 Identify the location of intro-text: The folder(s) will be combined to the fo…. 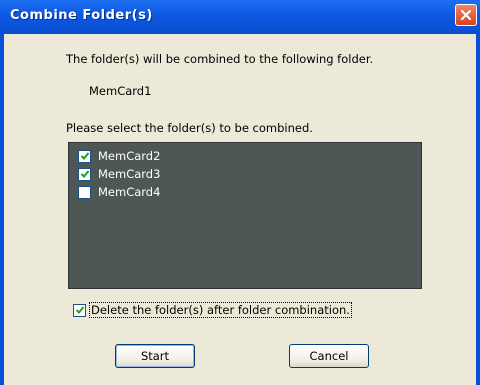
(220, 59).